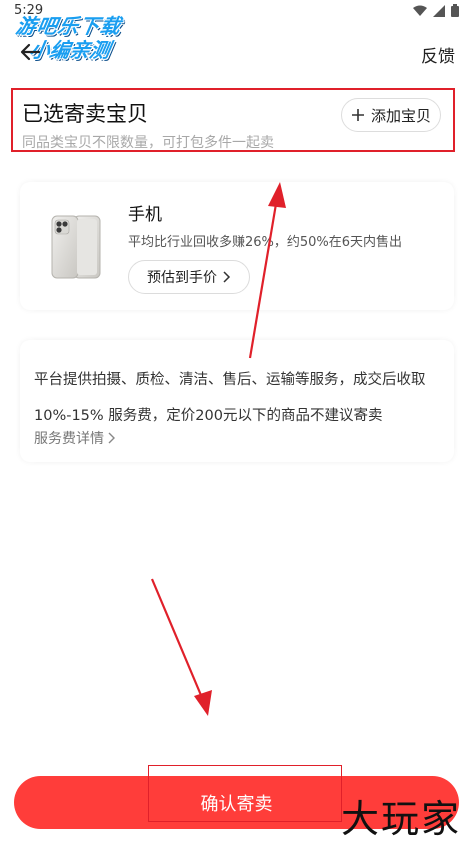 Image resolution: width=471 pixels, height=847 pixels. I want to click on estimate-price-button: 预估到手价, so click(189, 277).